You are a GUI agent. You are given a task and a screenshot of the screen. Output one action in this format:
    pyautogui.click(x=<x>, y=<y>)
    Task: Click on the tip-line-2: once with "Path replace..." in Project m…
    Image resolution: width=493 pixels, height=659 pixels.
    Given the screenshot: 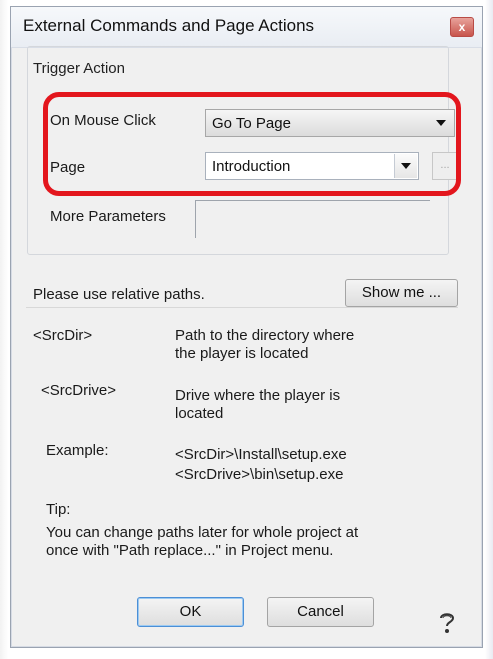 What is the action you would take?
    pyautogui.click(x=190, y=550)
    